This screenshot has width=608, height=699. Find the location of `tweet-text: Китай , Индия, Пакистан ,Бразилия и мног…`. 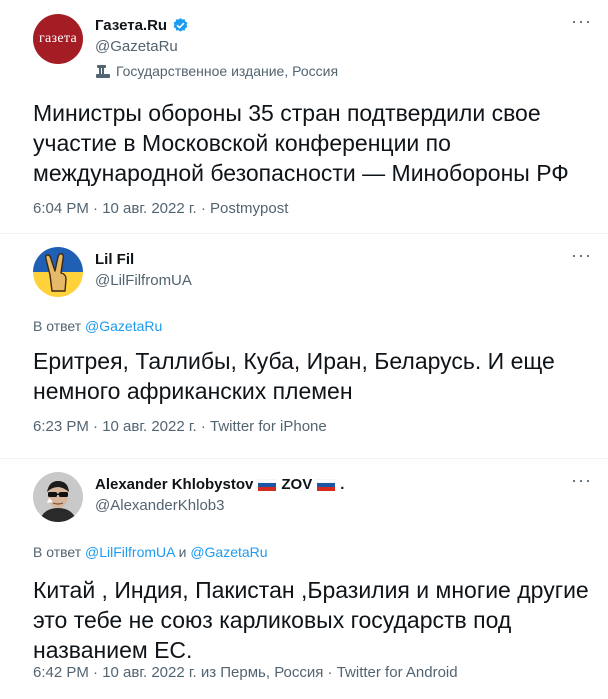

tweet-text: Китай , Индия, Пакистан ,Бразилия и мног… is located at coordinates (311, 620).